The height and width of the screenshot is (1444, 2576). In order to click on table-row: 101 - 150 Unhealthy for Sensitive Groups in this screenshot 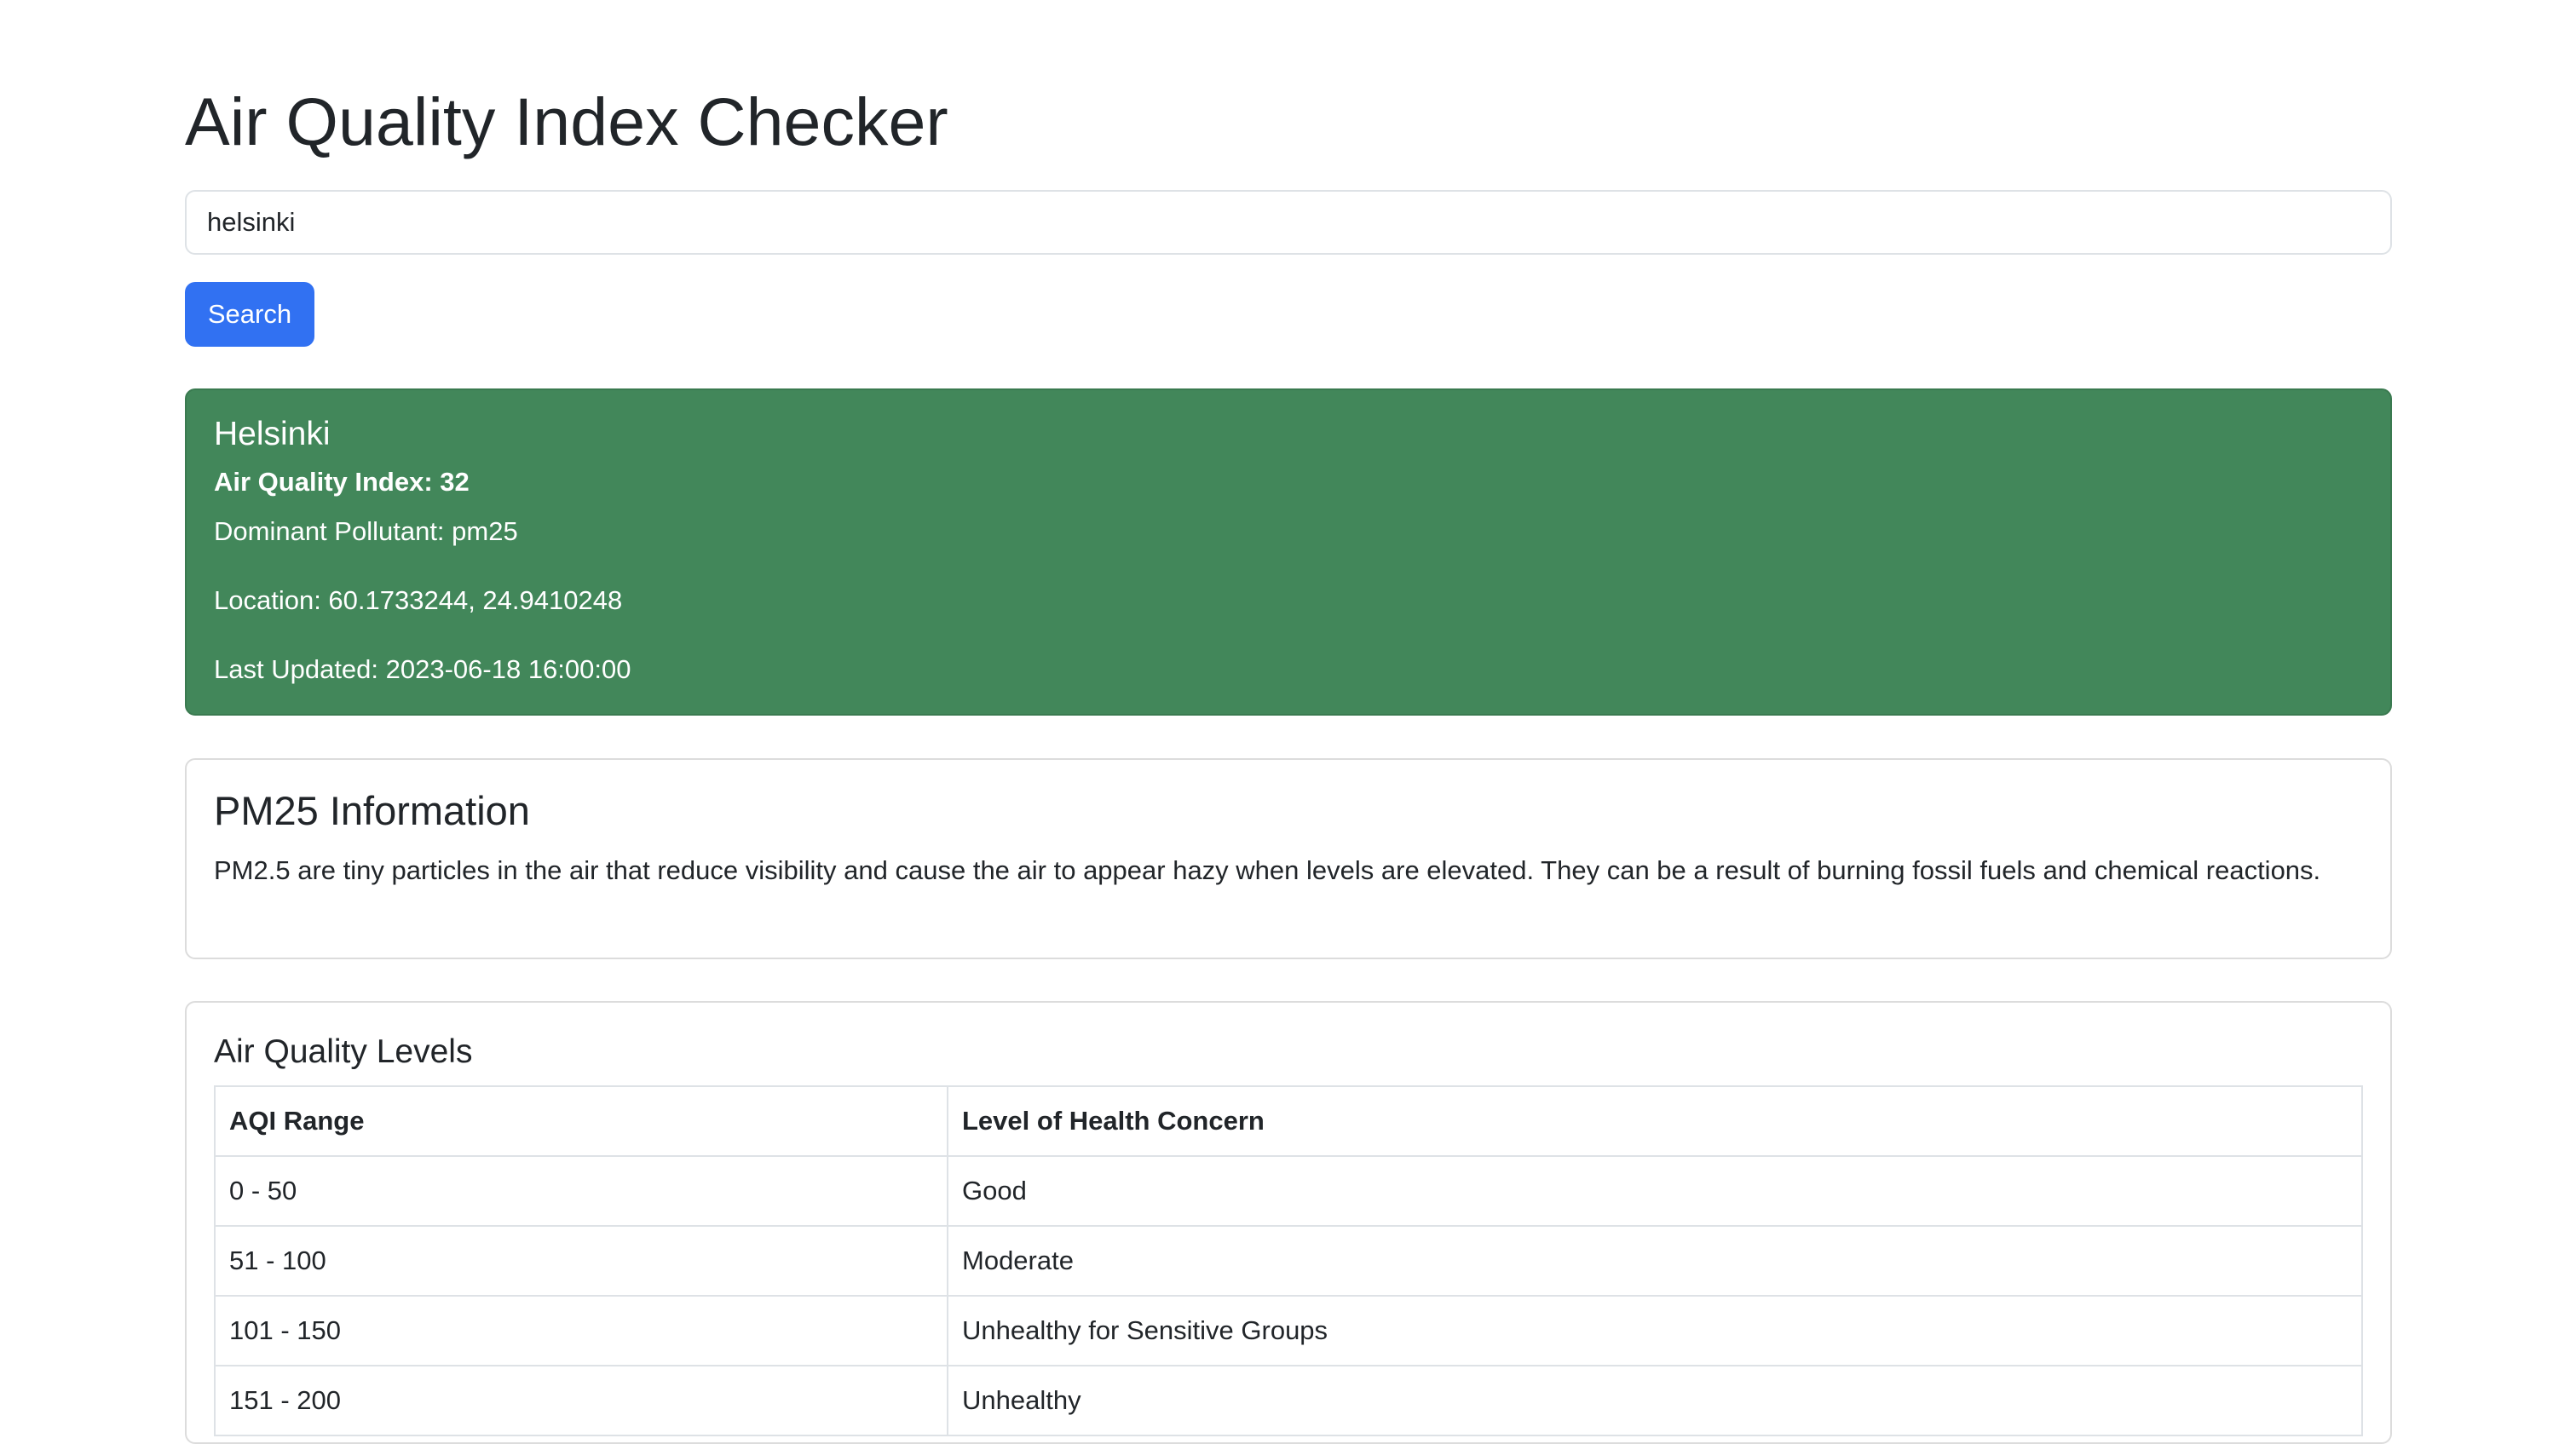, I will do `click(1288, 1330)`.